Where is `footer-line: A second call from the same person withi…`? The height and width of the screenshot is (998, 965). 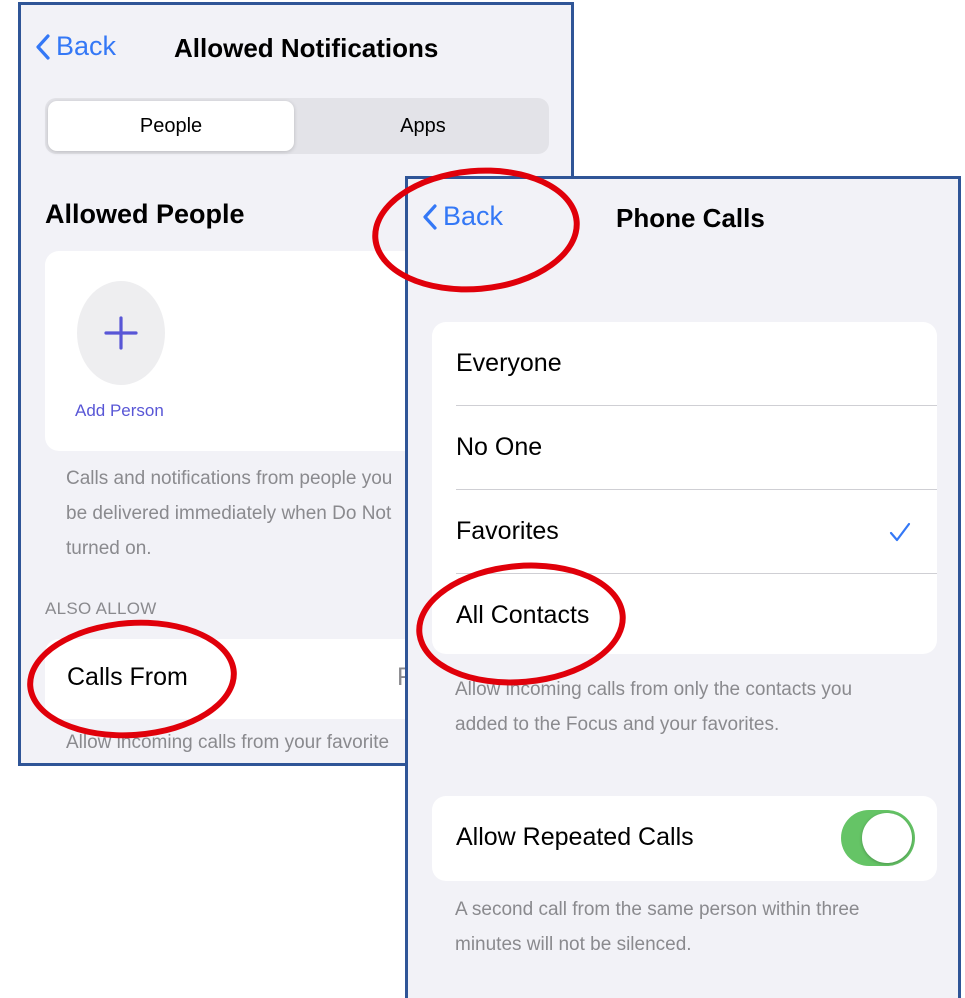 footer-line: A second call from the same person withi… is located at coordinates (657, 909).